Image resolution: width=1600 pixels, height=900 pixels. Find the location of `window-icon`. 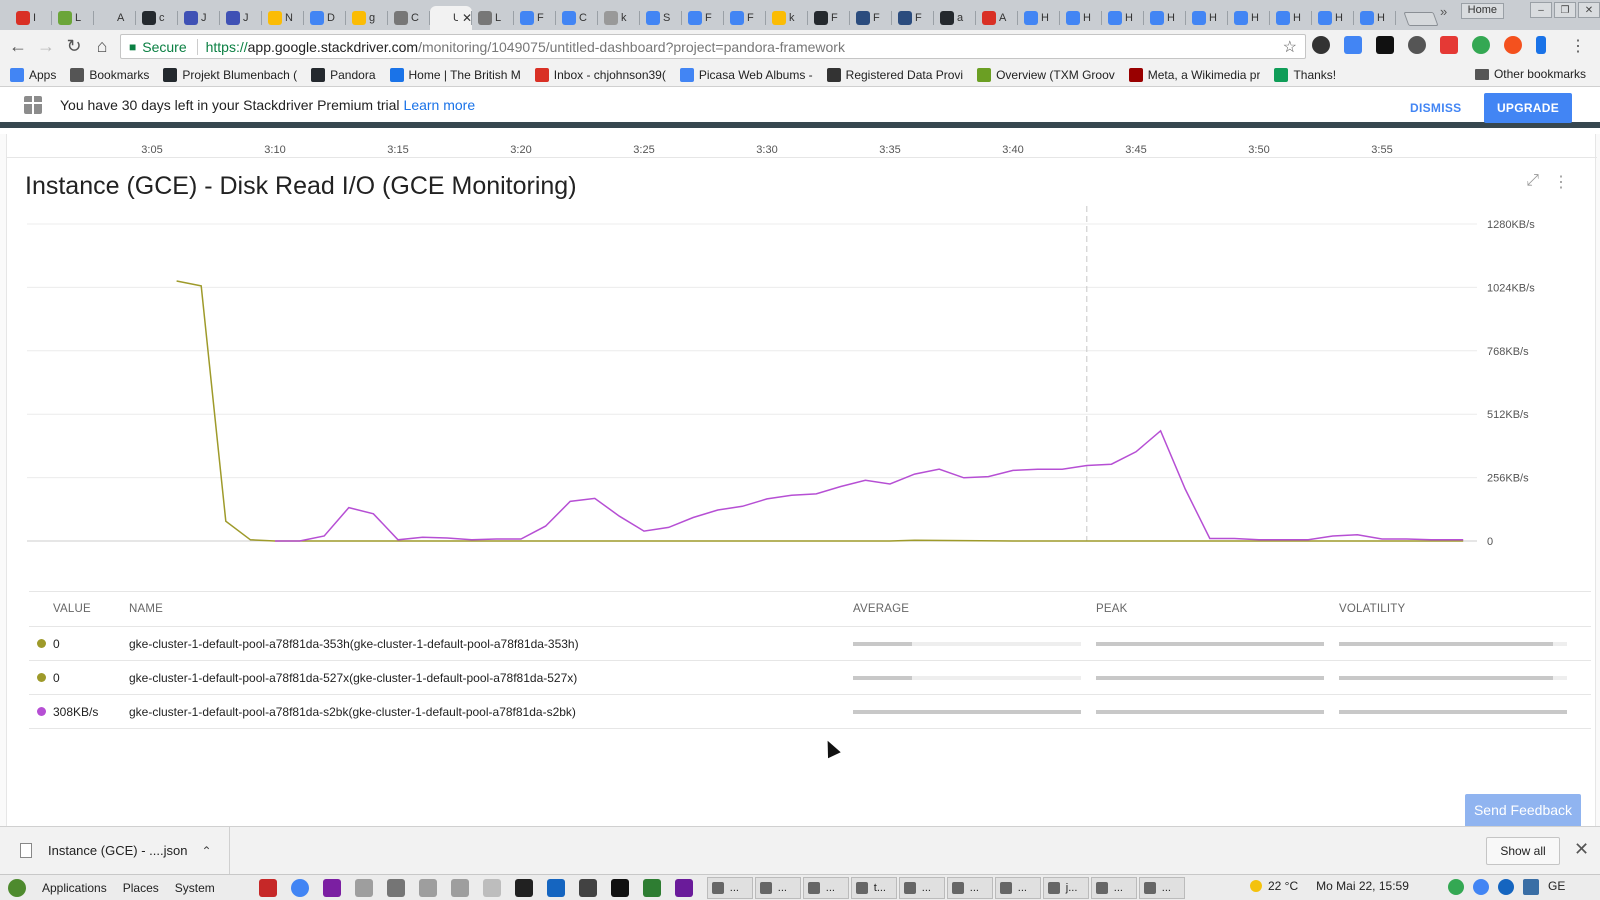

window-icon is located at coordinates (363, 887).